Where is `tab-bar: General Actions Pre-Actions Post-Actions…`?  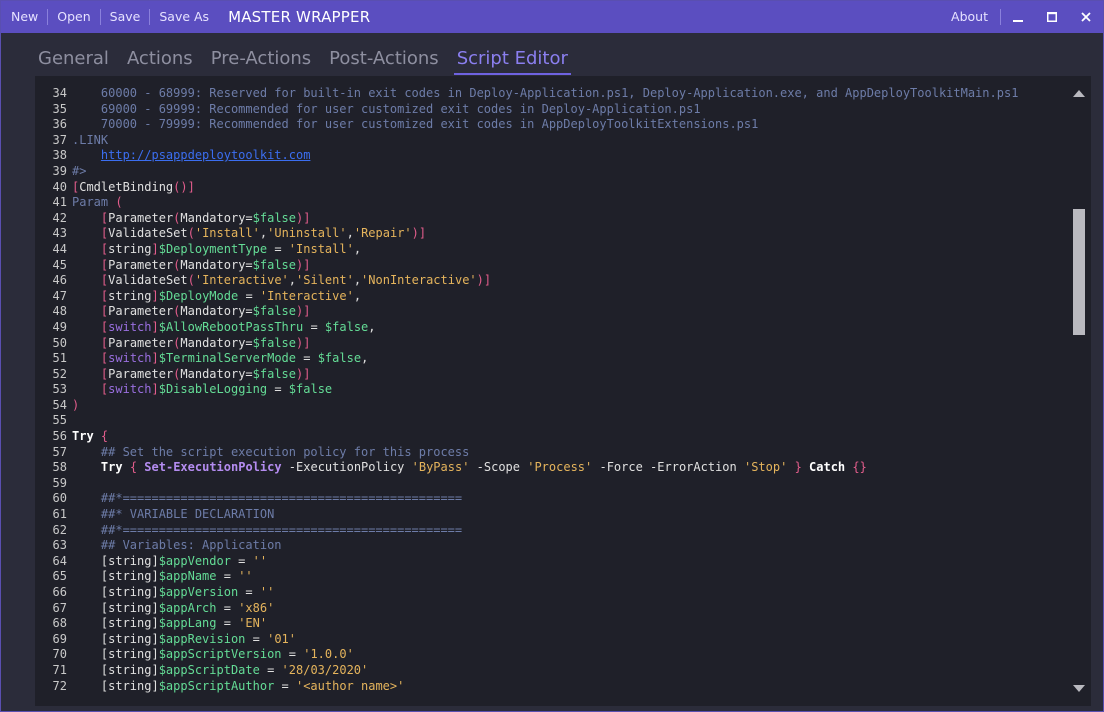
tab-bar: General Actions Pre-Actions Post-Actions… is located at coordinates (309, 60).